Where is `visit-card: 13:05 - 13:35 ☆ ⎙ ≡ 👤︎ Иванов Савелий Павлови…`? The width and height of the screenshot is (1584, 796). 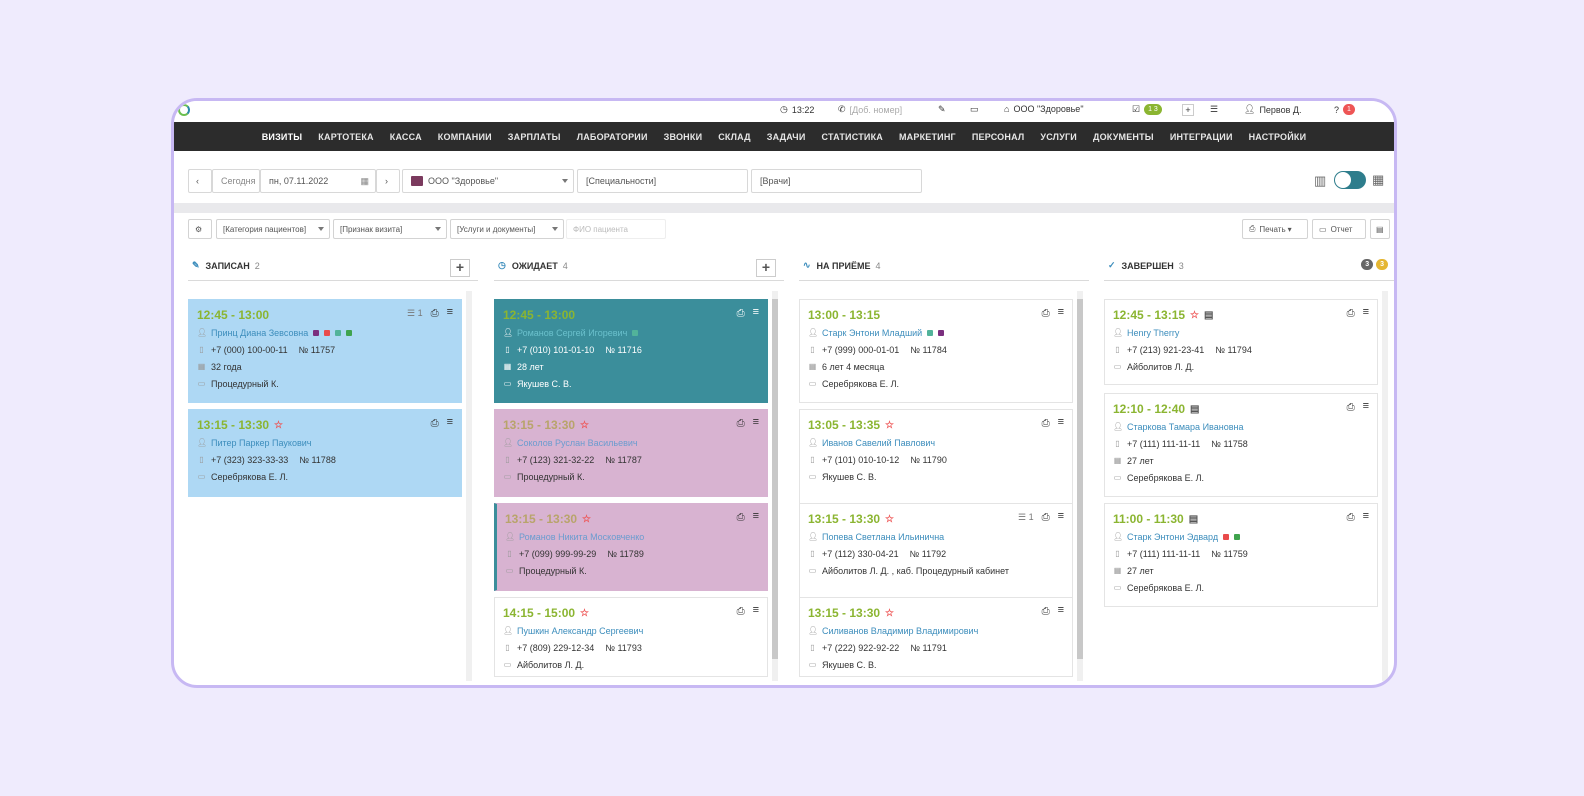 visit-card: 13:05 - 13:35 ☆ ⎙ ≡ 👤︎ Иванов Савелий Павлови… is located at coordinates (936, 456).